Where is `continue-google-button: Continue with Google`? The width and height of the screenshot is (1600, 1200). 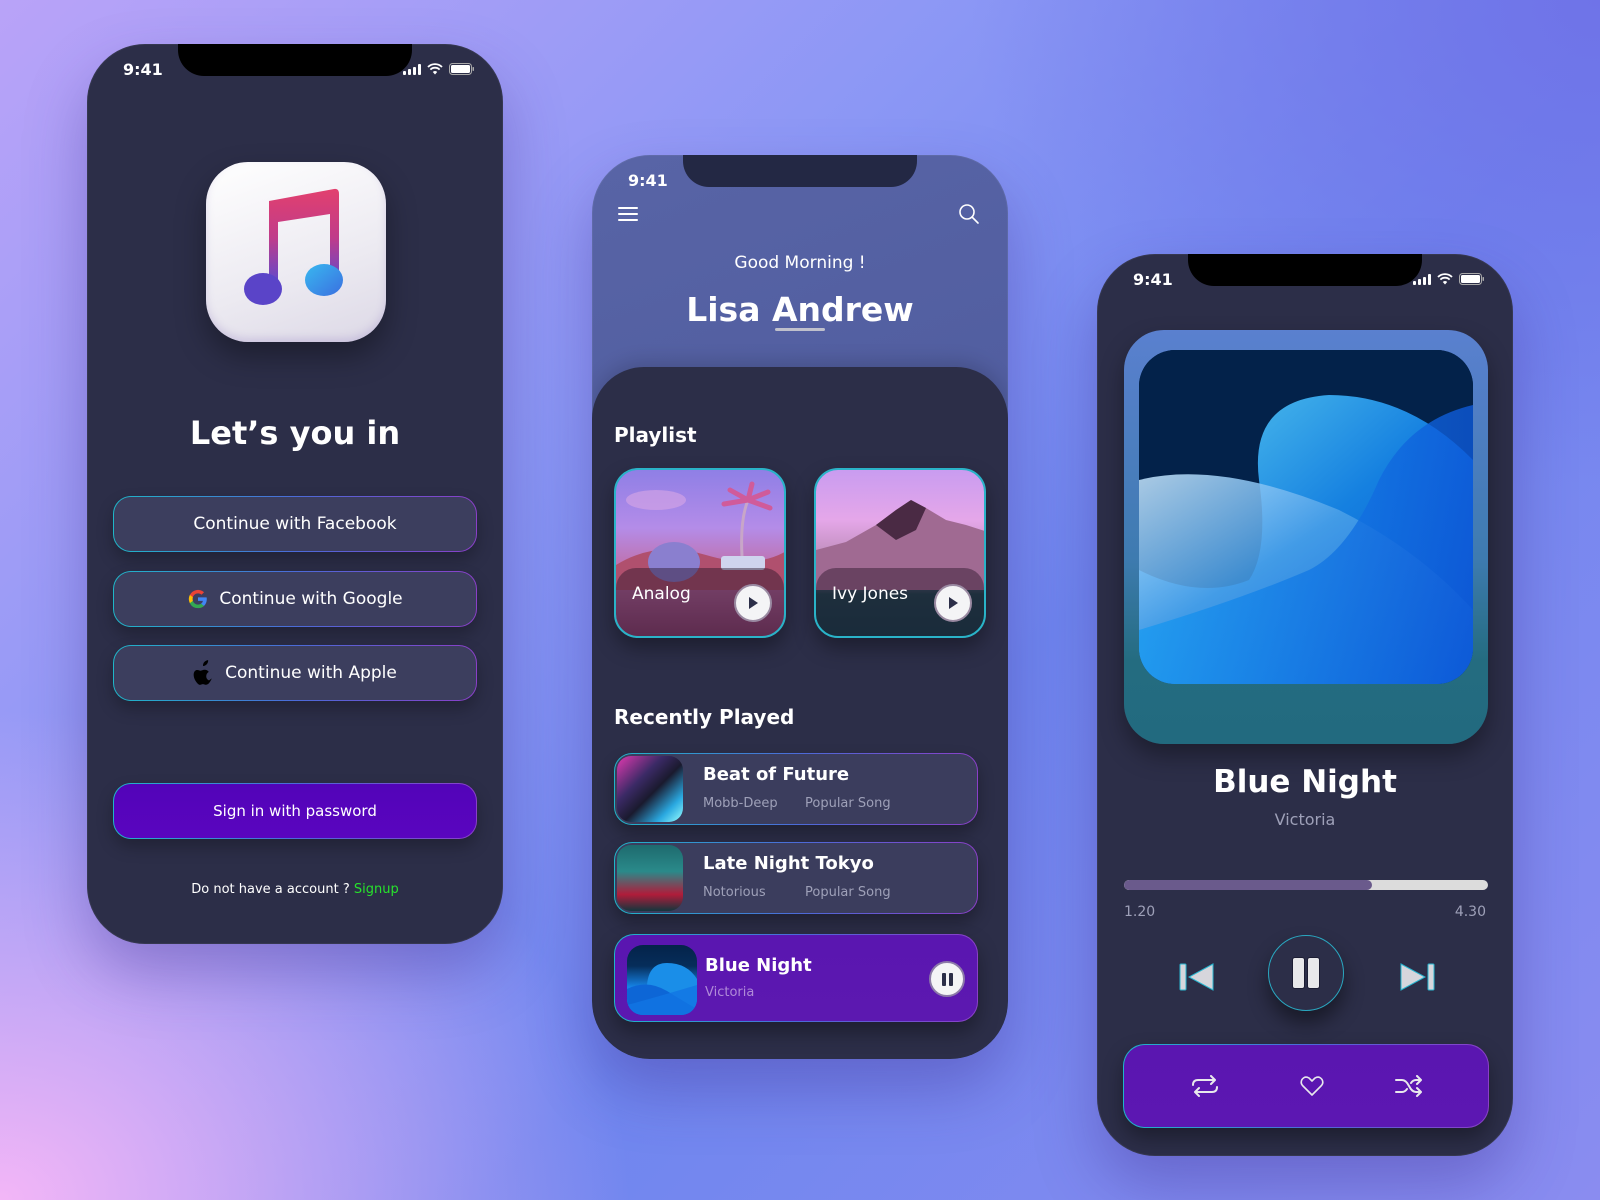 continue-google-button: Continue with Google is located at coordinates (295, 599).